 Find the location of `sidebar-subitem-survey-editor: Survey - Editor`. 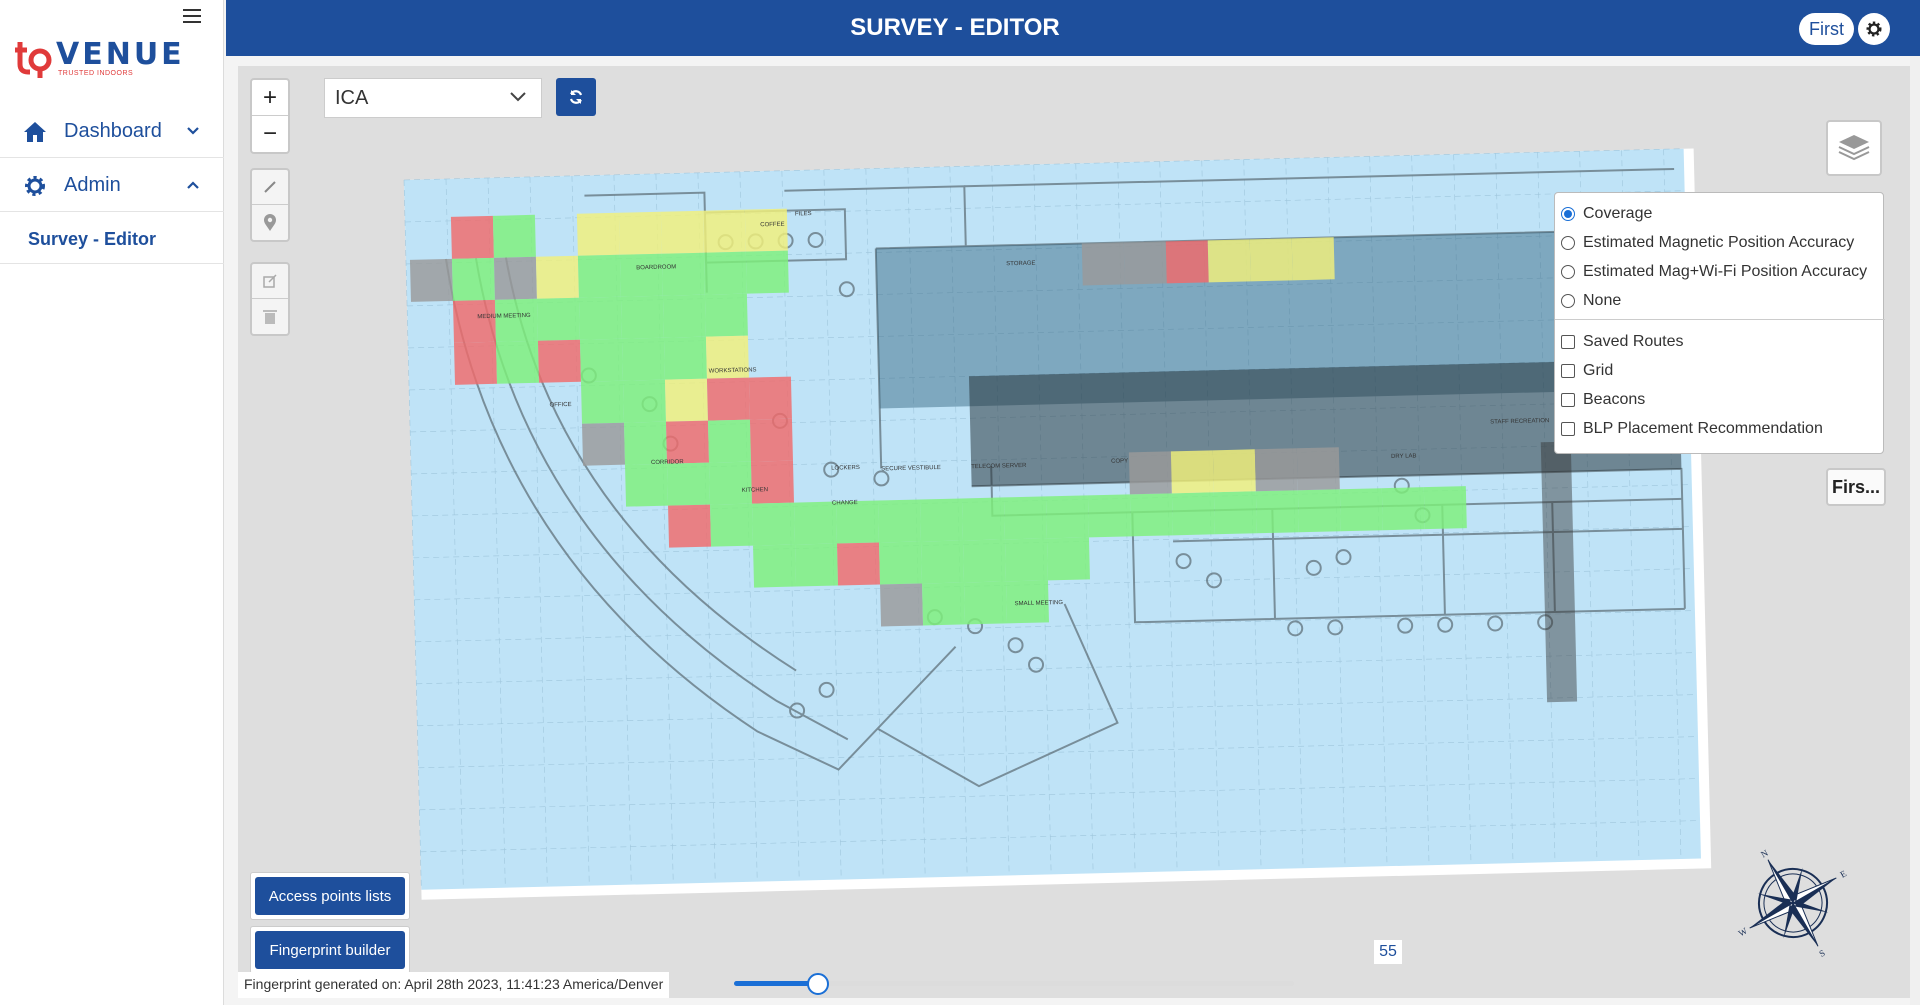

sidebar-subitem-survey-editor: Survey - Editor is located at coordinates (112, 240).